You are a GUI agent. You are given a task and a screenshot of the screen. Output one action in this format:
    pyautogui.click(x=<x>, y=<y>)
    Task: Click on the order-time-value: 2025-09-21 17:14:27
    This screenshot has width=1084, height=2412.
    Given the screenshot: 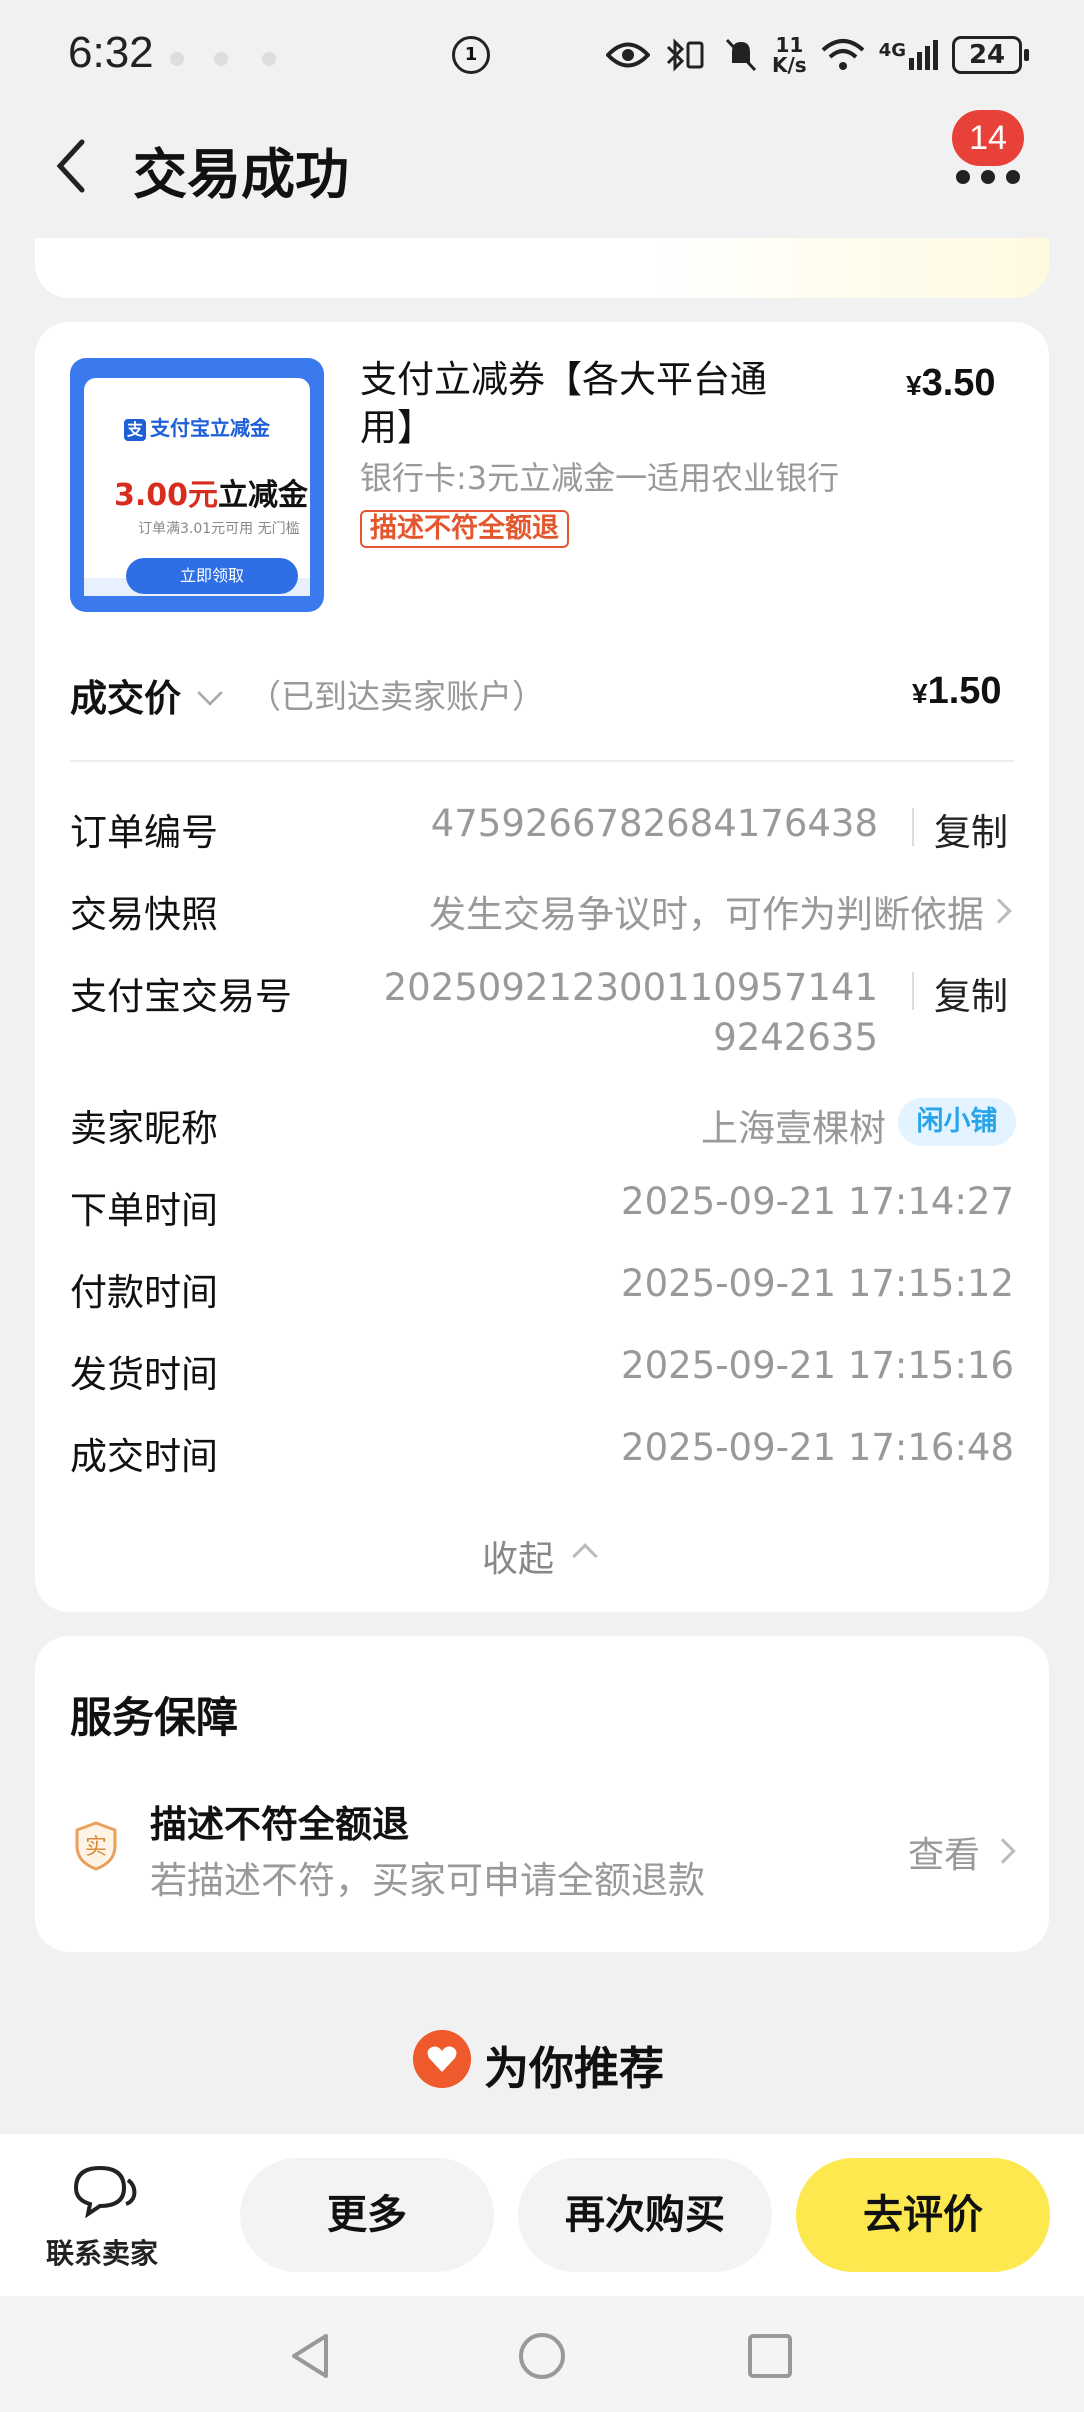 What is the action you would take?
    pyautogui.click(x=817, y=1201)
    